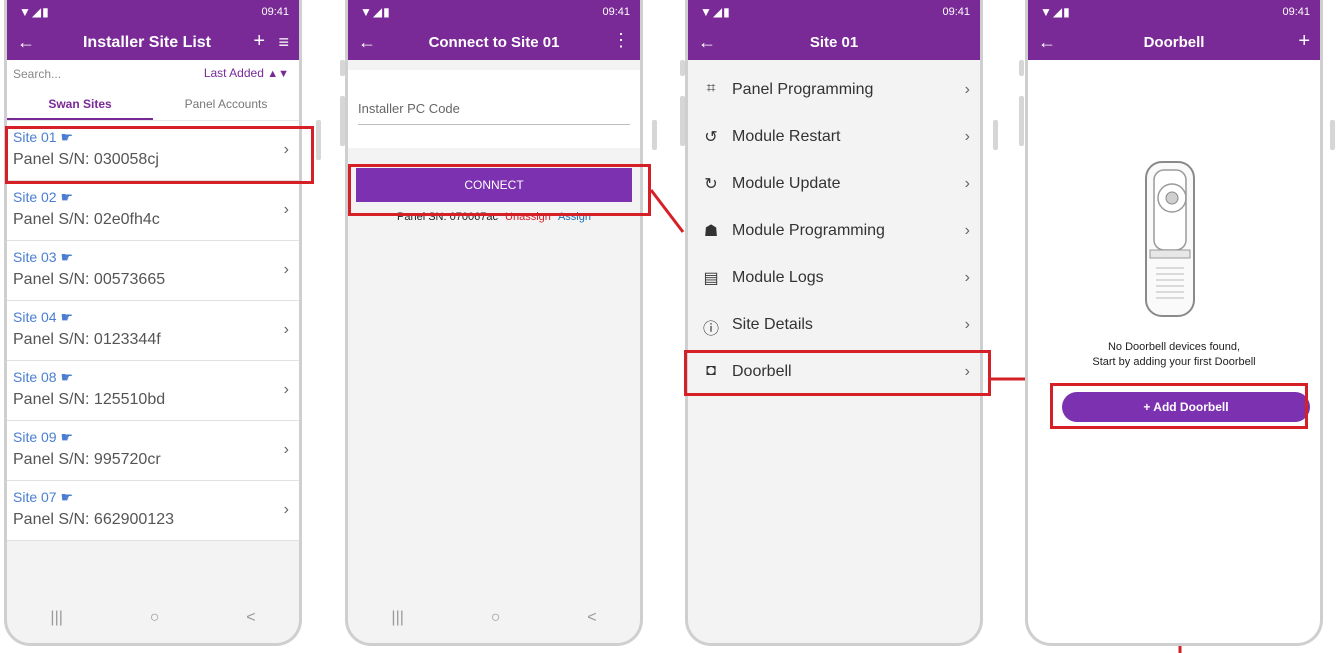 This screenshot has width=1338, height=653. Describe the element at coordinates (837, 373) in the screenshot. I see `highlight-doorbell-item` at that location.